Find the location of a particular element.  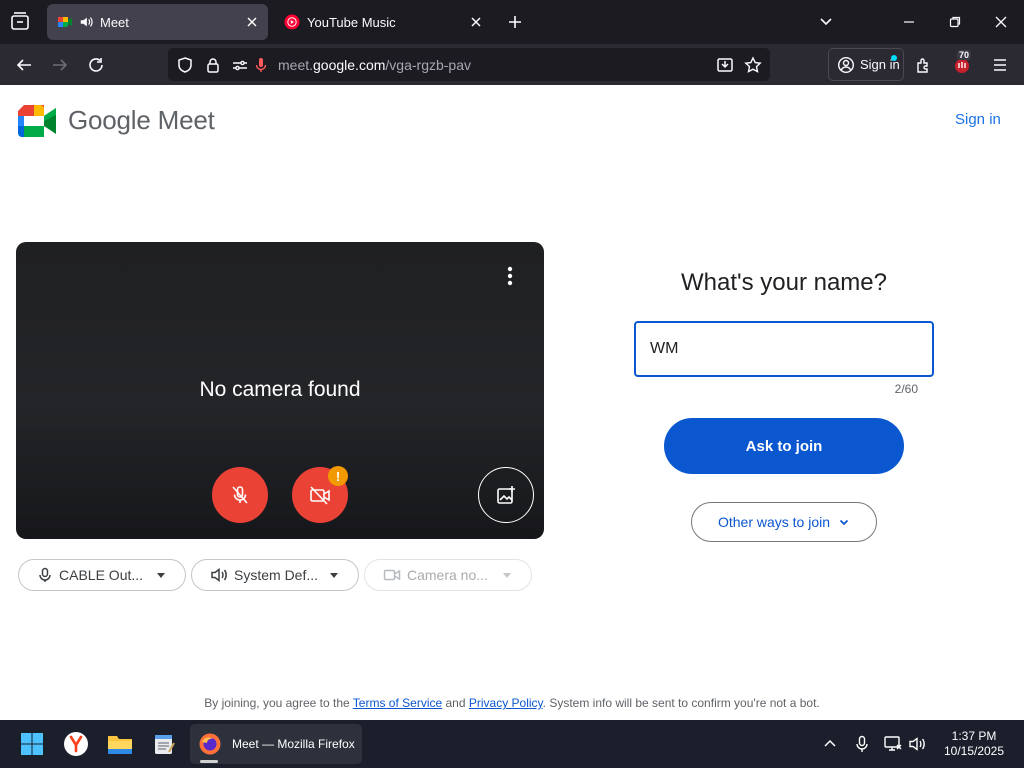

browser-tab-strip: Meet YouTube Music is located at coordinates (512, 22).